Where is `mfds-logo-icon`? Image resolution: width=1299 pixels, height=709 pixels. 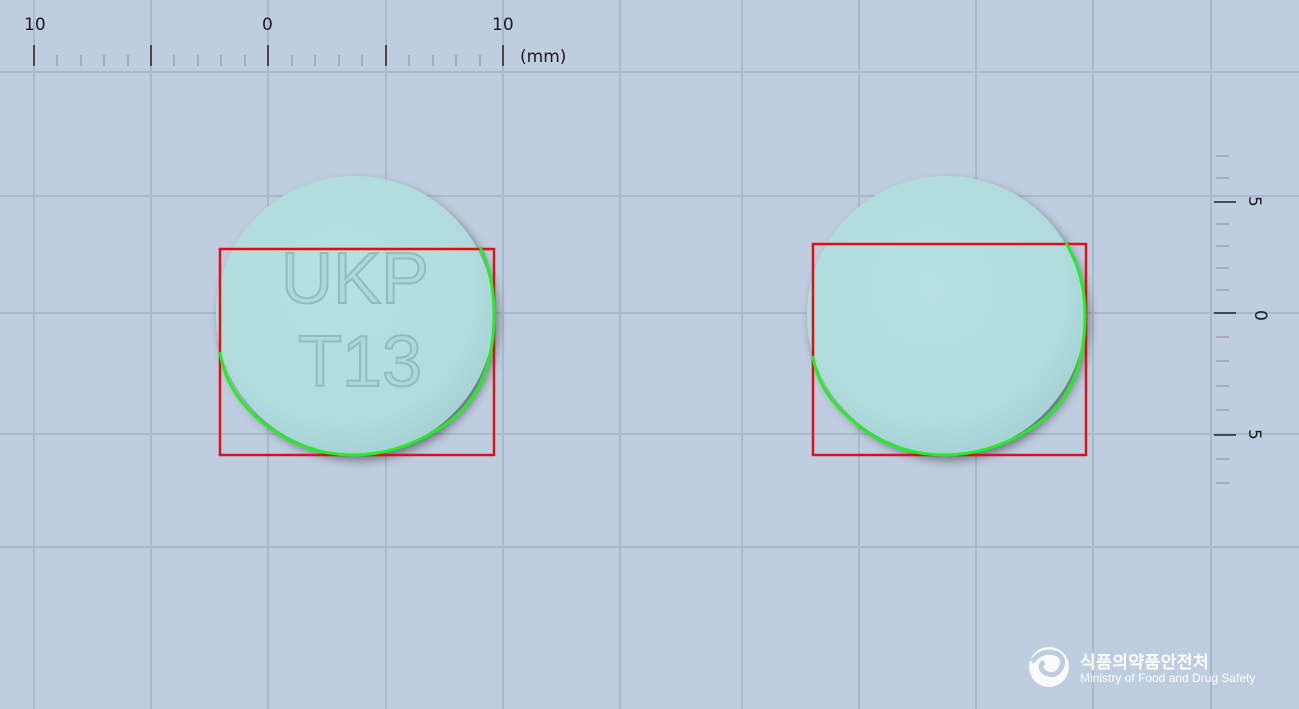
mfds-logo-icon is located at coordinates (1049, 667).